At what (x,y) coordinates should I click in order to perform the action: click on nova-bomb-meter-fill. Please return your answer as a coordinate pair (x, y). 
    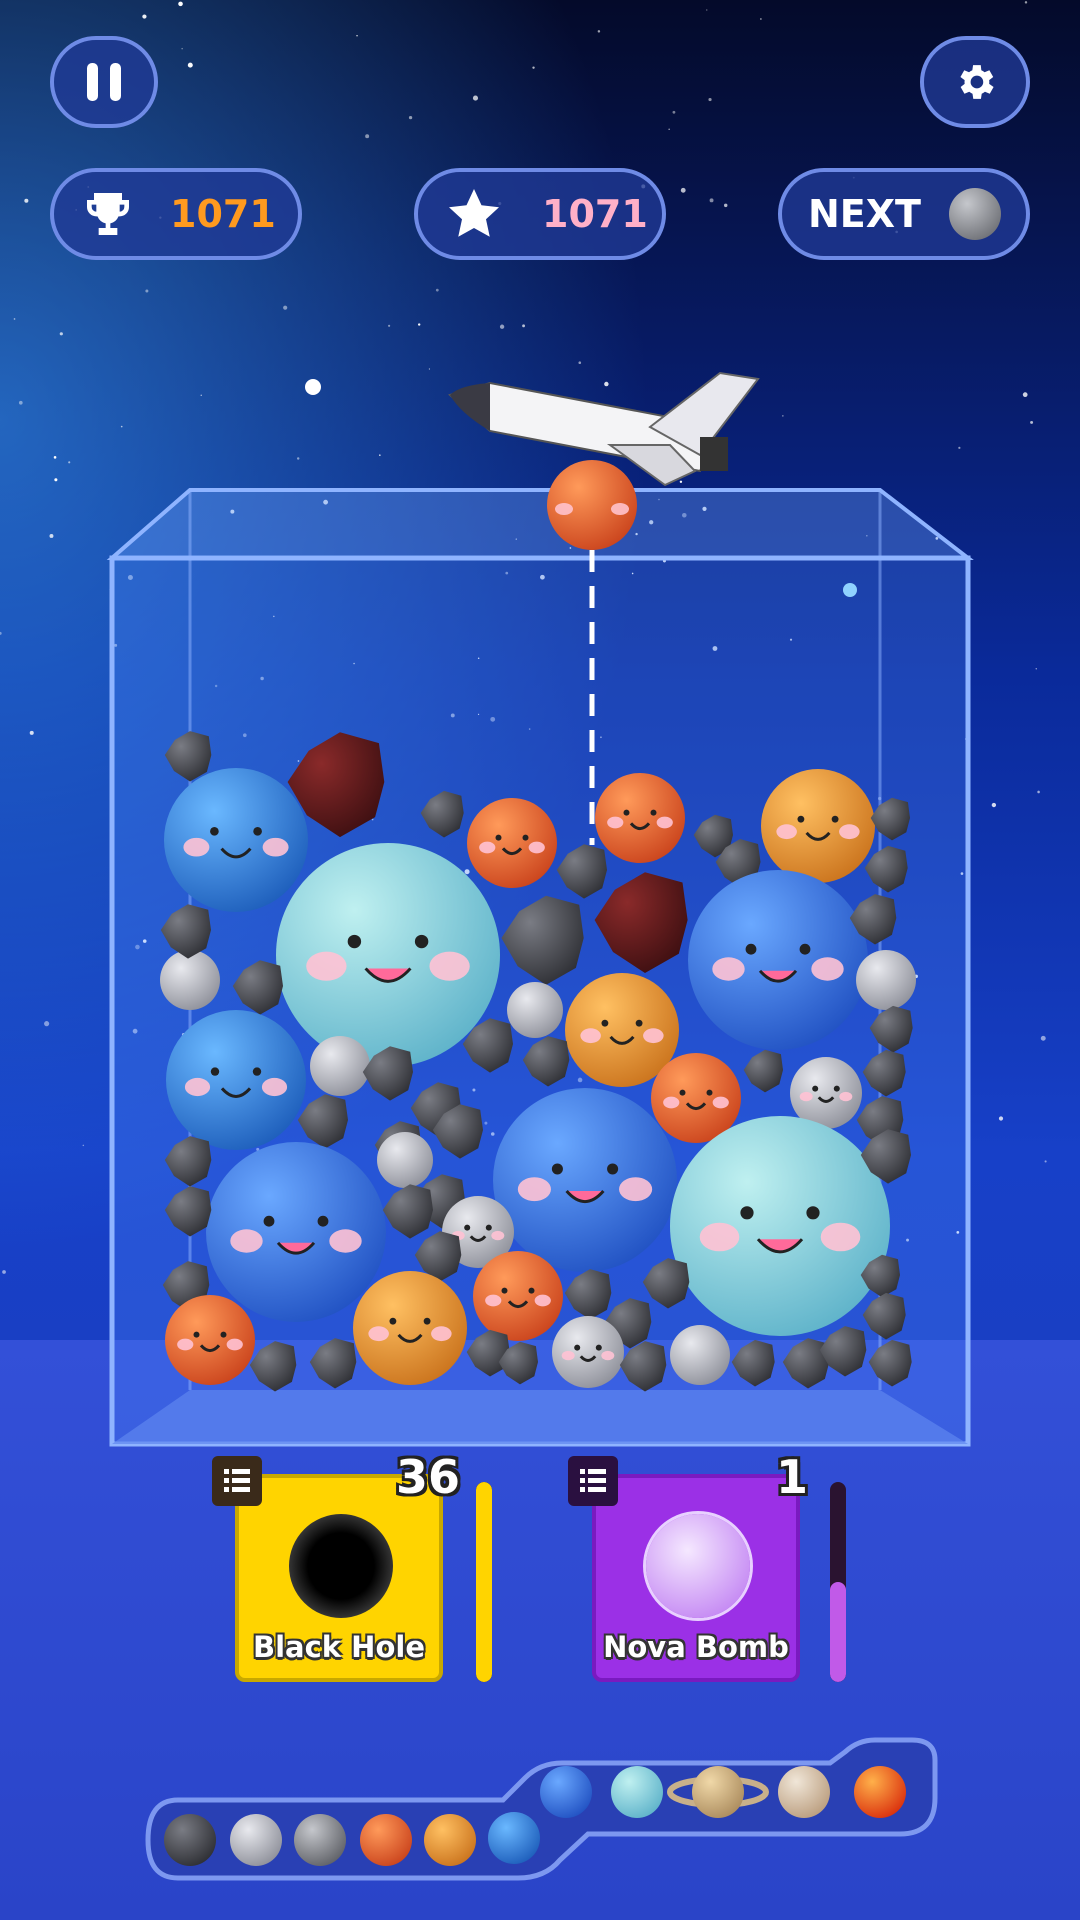
    Looking at the image, I should click on (838, 1632).